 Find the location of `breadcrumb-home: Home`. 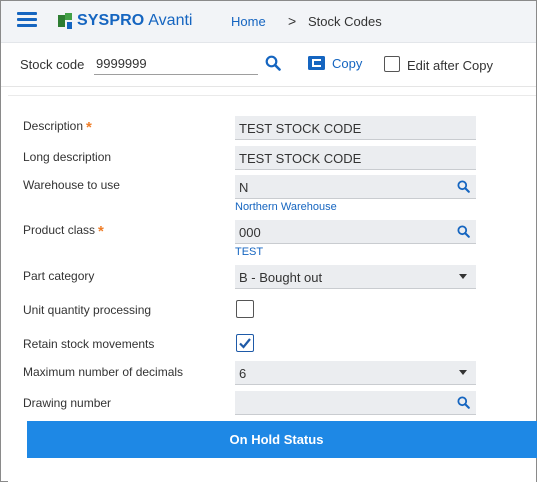

breadcrumb-home: Home is located at coordinates (248, 21).